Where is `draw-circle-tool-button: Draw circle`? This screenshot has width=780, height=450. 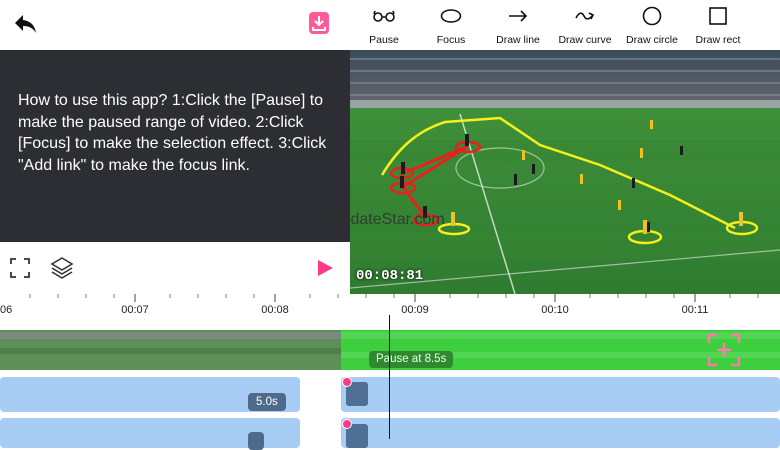 draw-circle-tool-button: Draw circle is located at coordinates (652, 26).